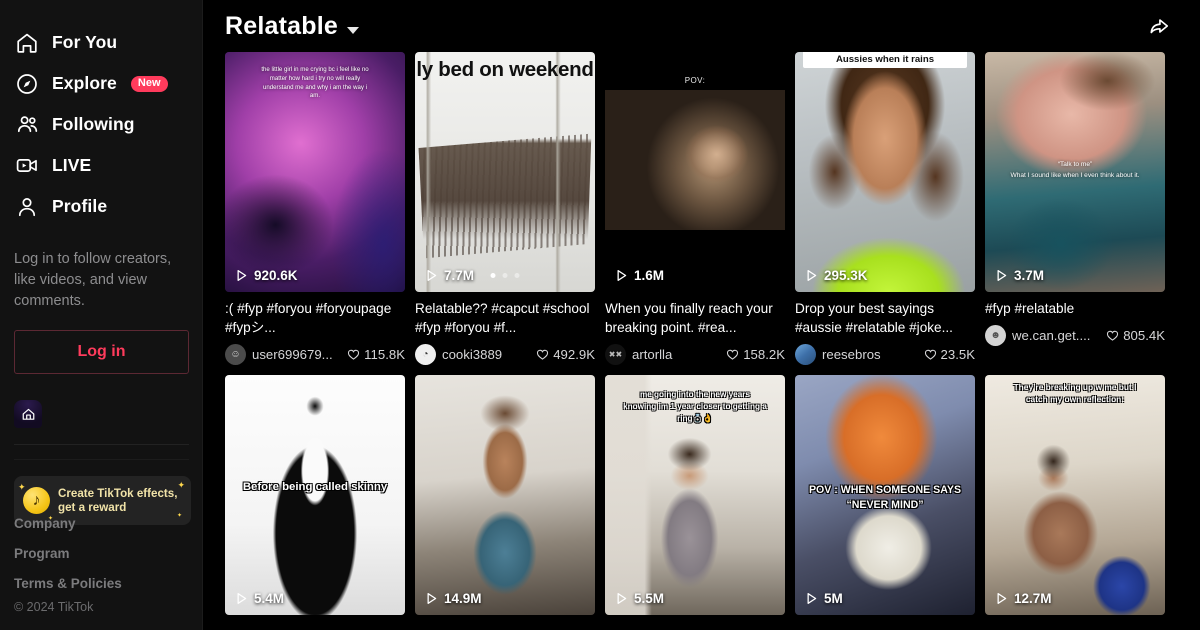  What do you see at coordinates (505, 172) in the screenshot?
I see `video-thumbnail: ly bed on weekend 7.7M` at bounding box center [505, 172].